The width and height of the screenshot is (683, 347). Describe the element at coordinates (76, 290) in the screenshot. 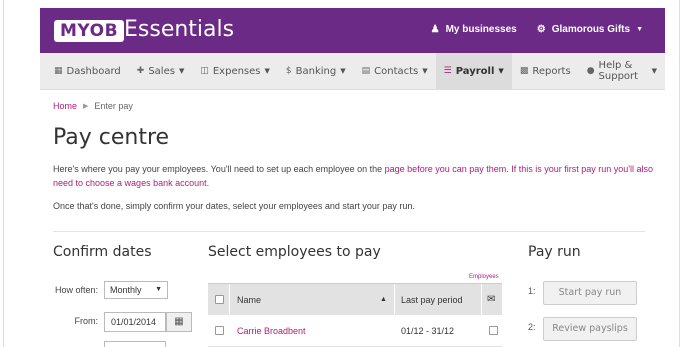

I see `how-often-label: How often:` at that location.